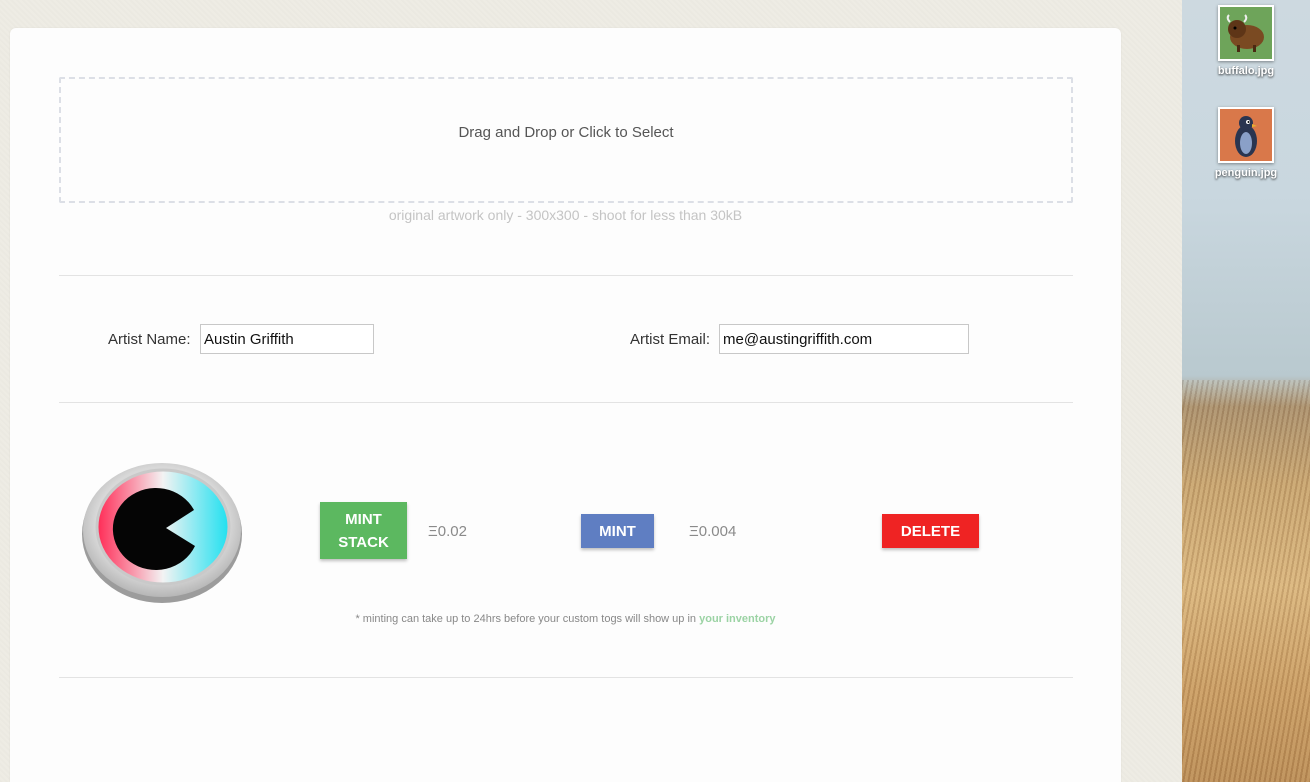  What do you see at coordinates (713, 531) in the screenshot?
I see `mint-price: Ξ0.004` at bounding box center [713, 531].